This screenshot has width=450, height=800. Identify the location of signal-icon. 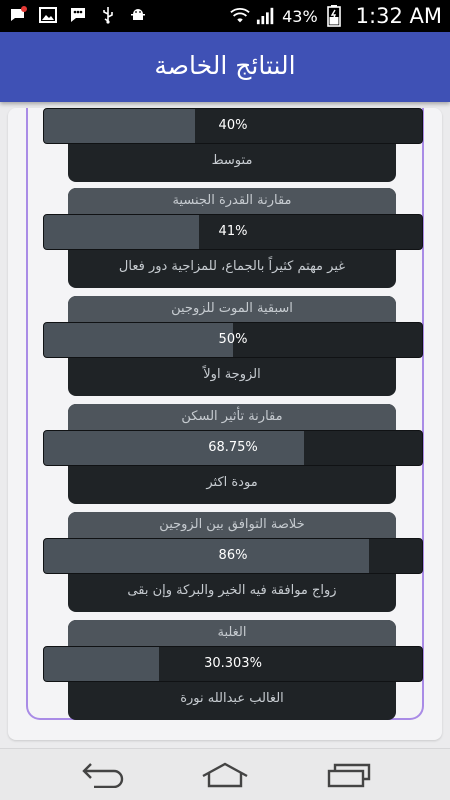
(266, 16).